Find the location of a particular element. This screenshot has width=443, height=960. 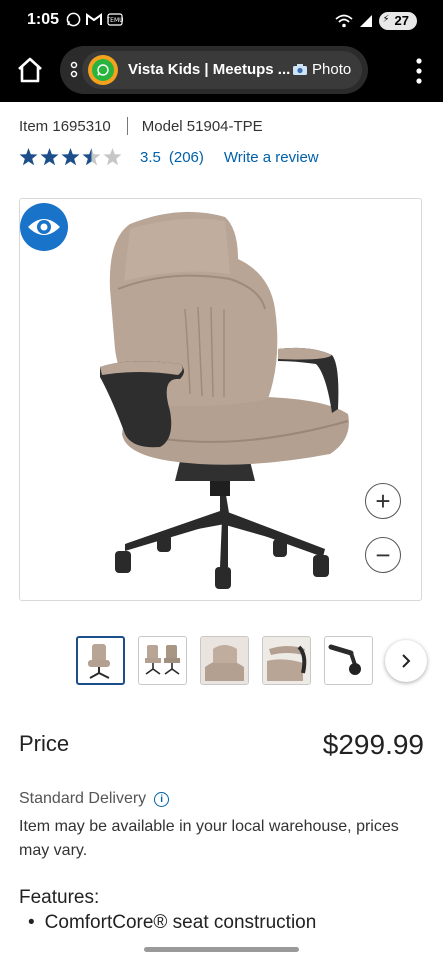

write-review-link: Write a review is located at coordinates (271, 157).